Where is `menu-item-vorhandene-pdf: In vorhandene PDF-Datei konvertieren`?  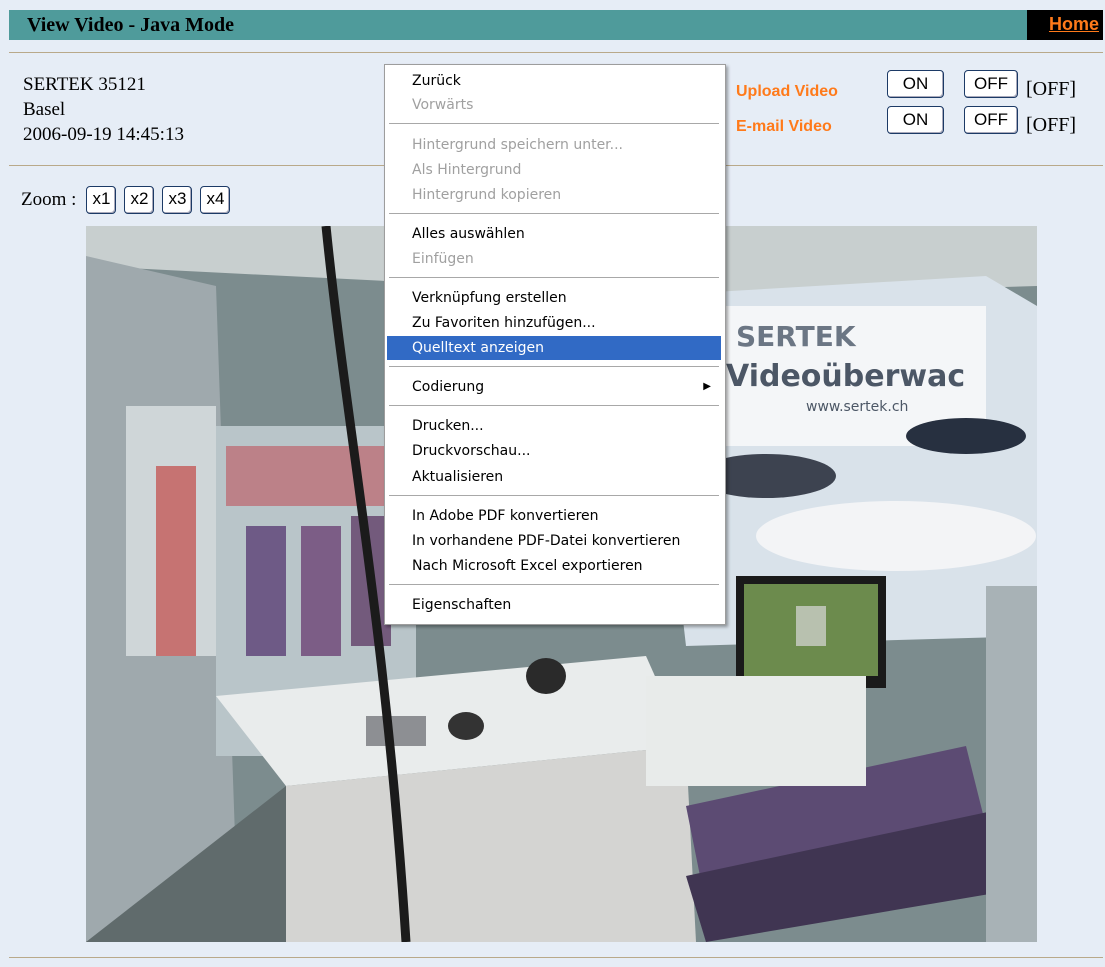
menu-item-vorhandene-pdf: In vorhandene PDF-Datei konvertieren is located at coordinates (554, 541).